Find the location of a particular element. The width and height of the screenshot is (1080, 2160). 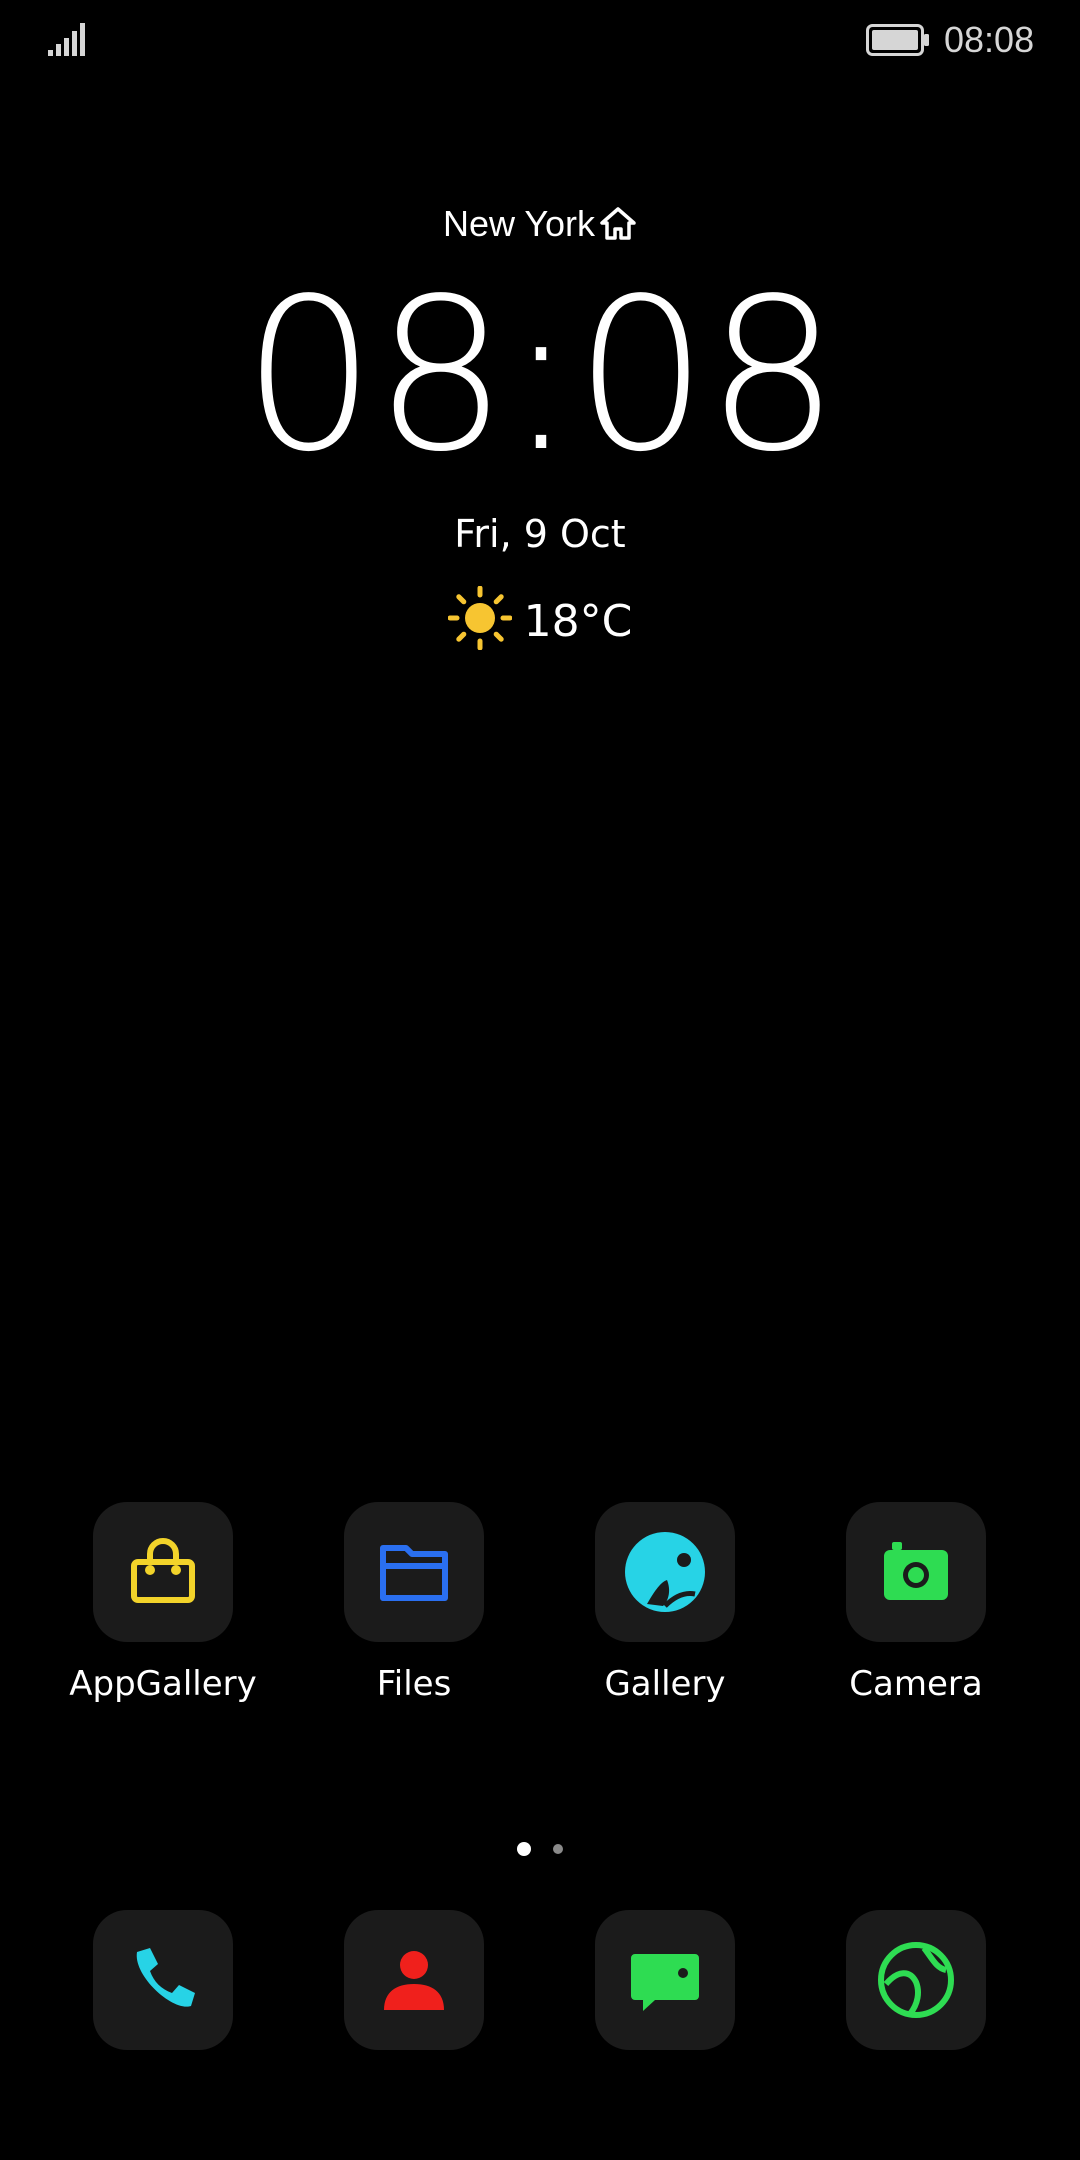

gallery-icon is located at coordinates (665, 1572).